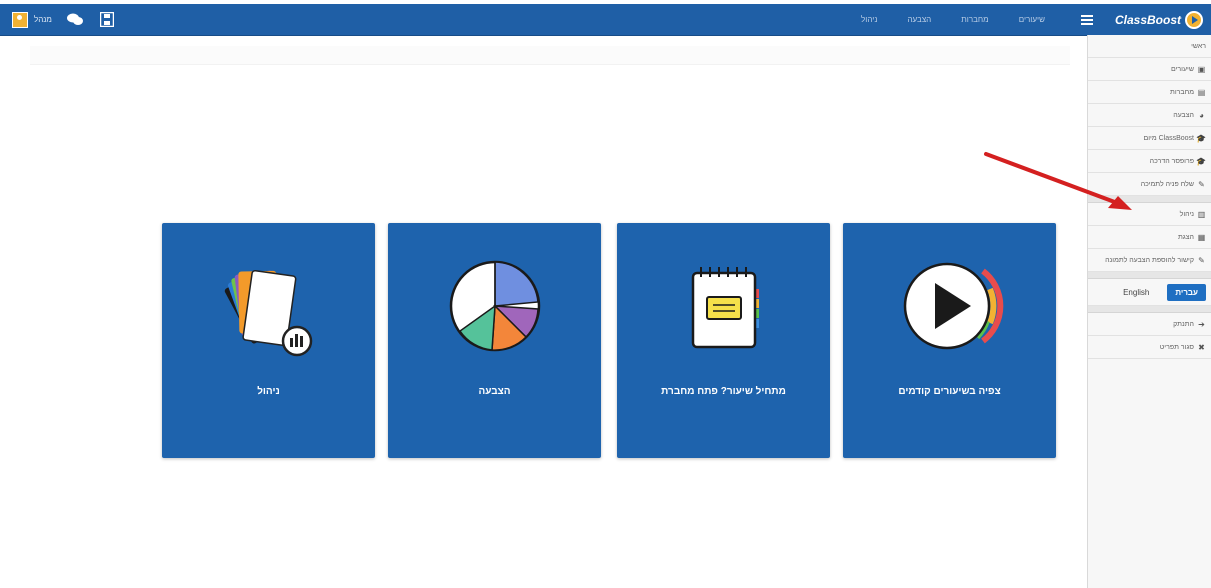 The height and width of the screenshot is (588, 1211). I want to click on sidebar-item-close-menu: ✖ סגור תפריט, so click(1149, 347).